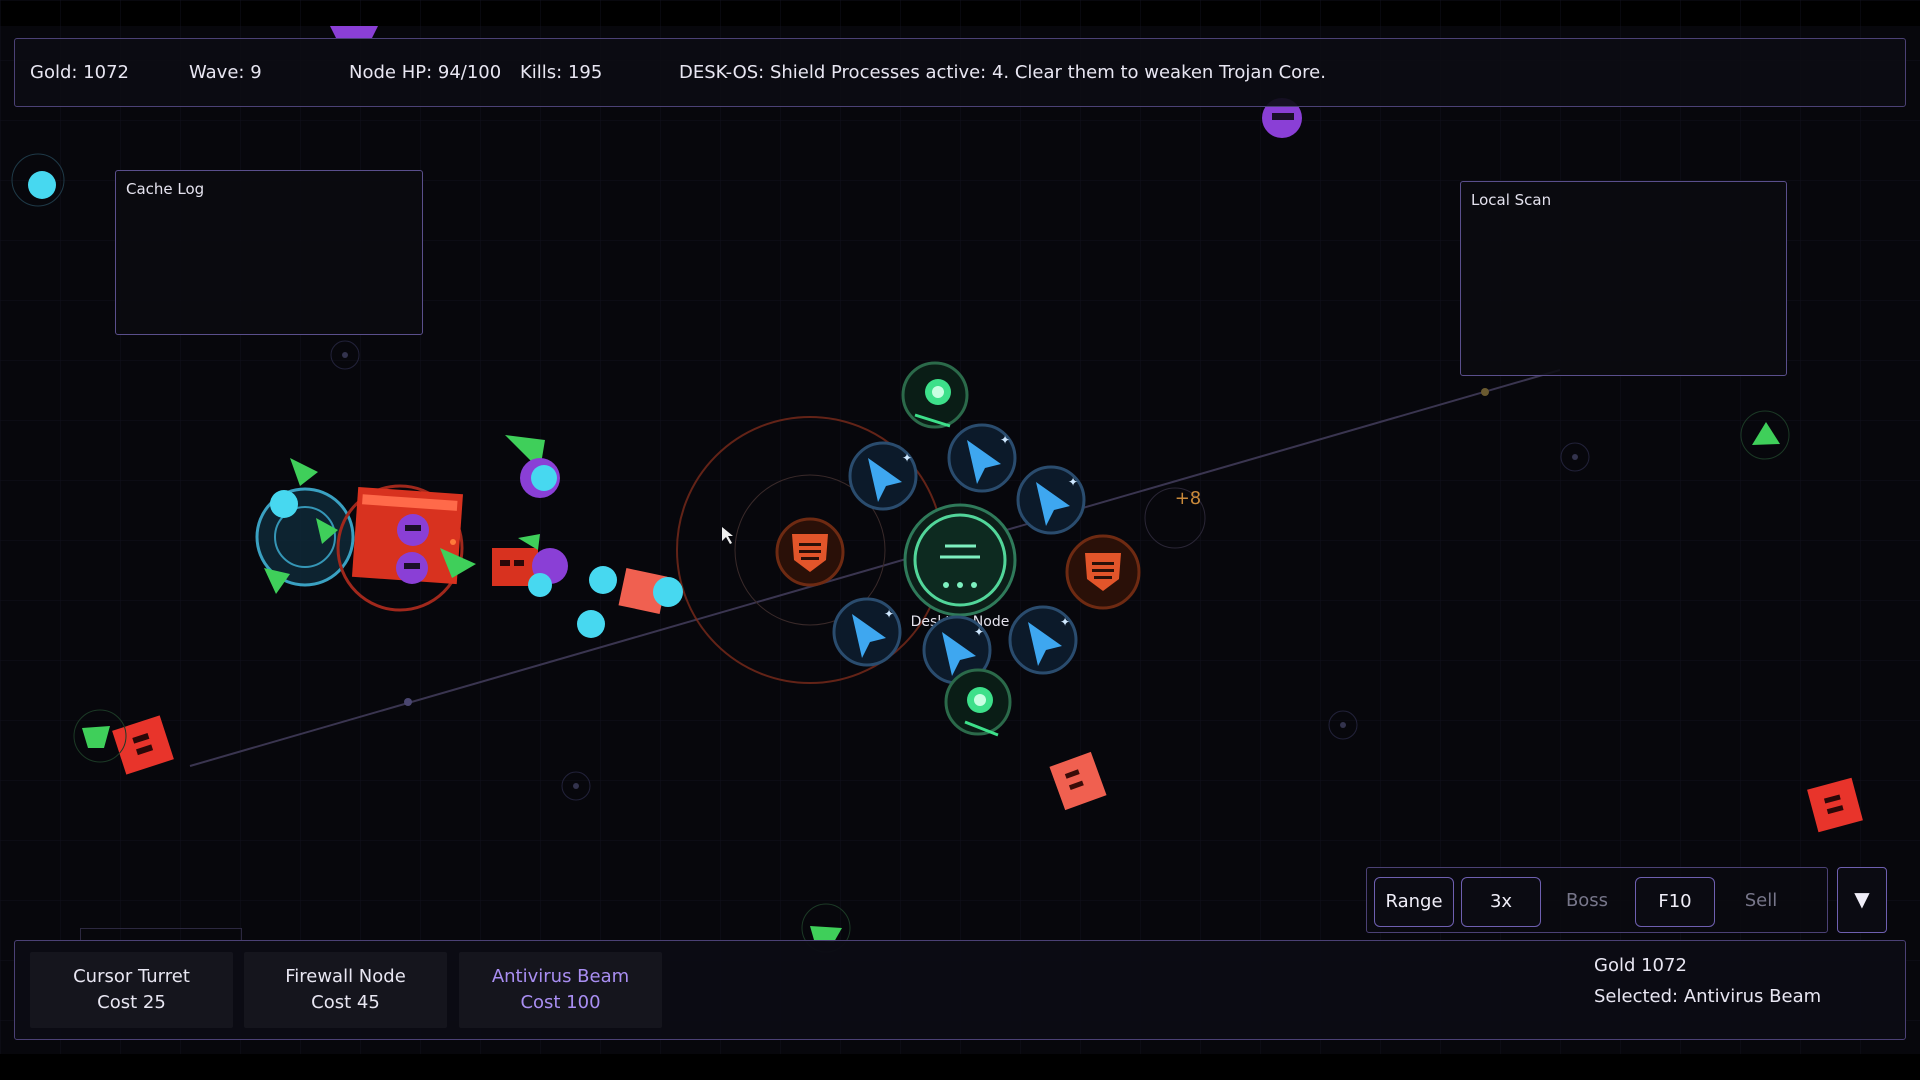 This screenshot has width=1920, height=1080. I want to click on gold-info: Gold 1072, so click(1640, 965).